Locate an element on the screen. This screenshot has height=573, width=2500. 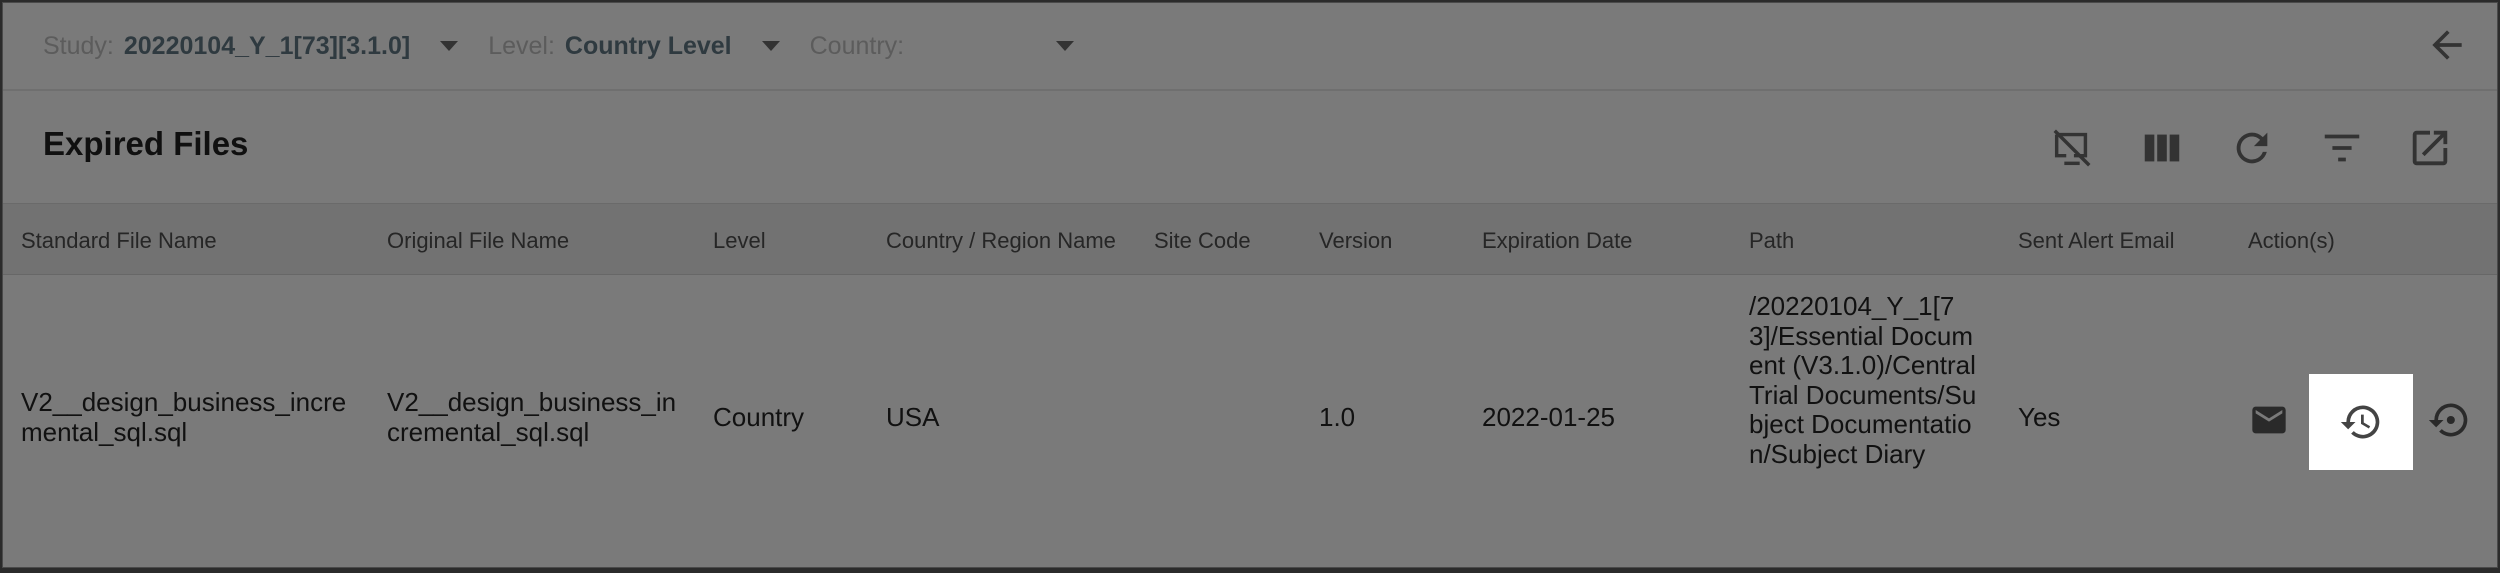
email-icon is located at coordinates (2269, 420).